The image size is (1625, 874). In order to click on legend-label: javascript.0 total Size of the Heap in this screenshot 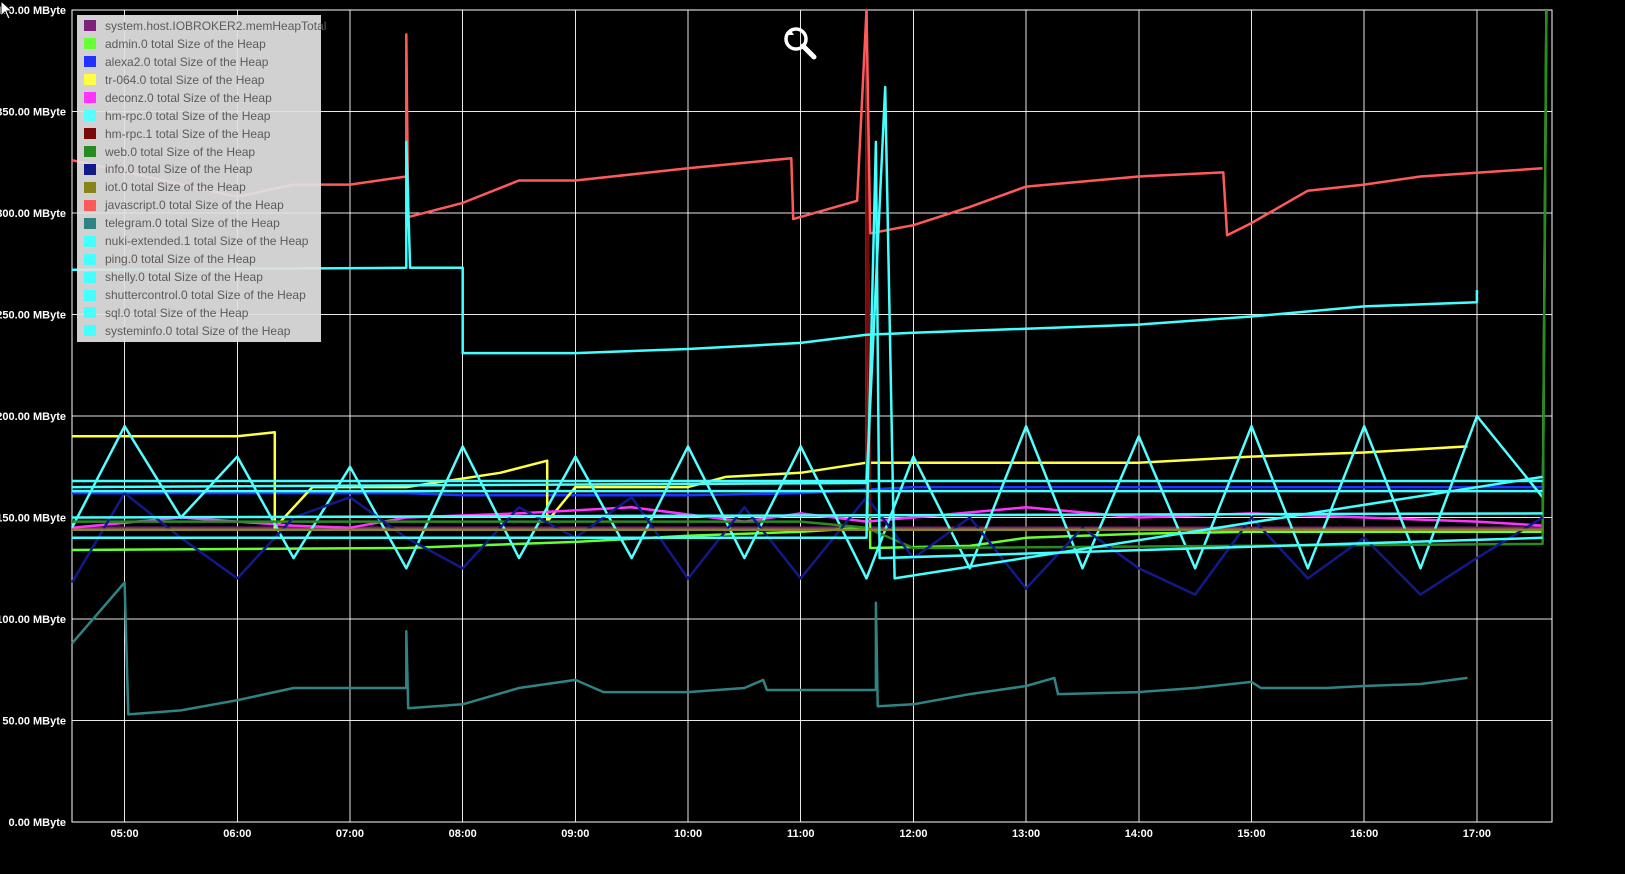, I will do `click(194, 205)`.